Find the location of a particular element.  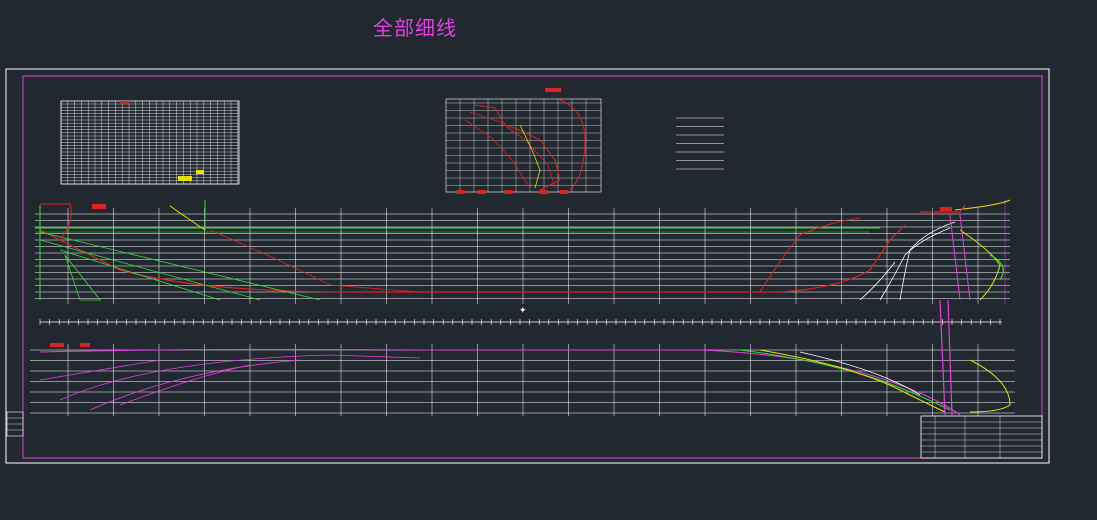

offset-table is located at coordinates (150, 142).